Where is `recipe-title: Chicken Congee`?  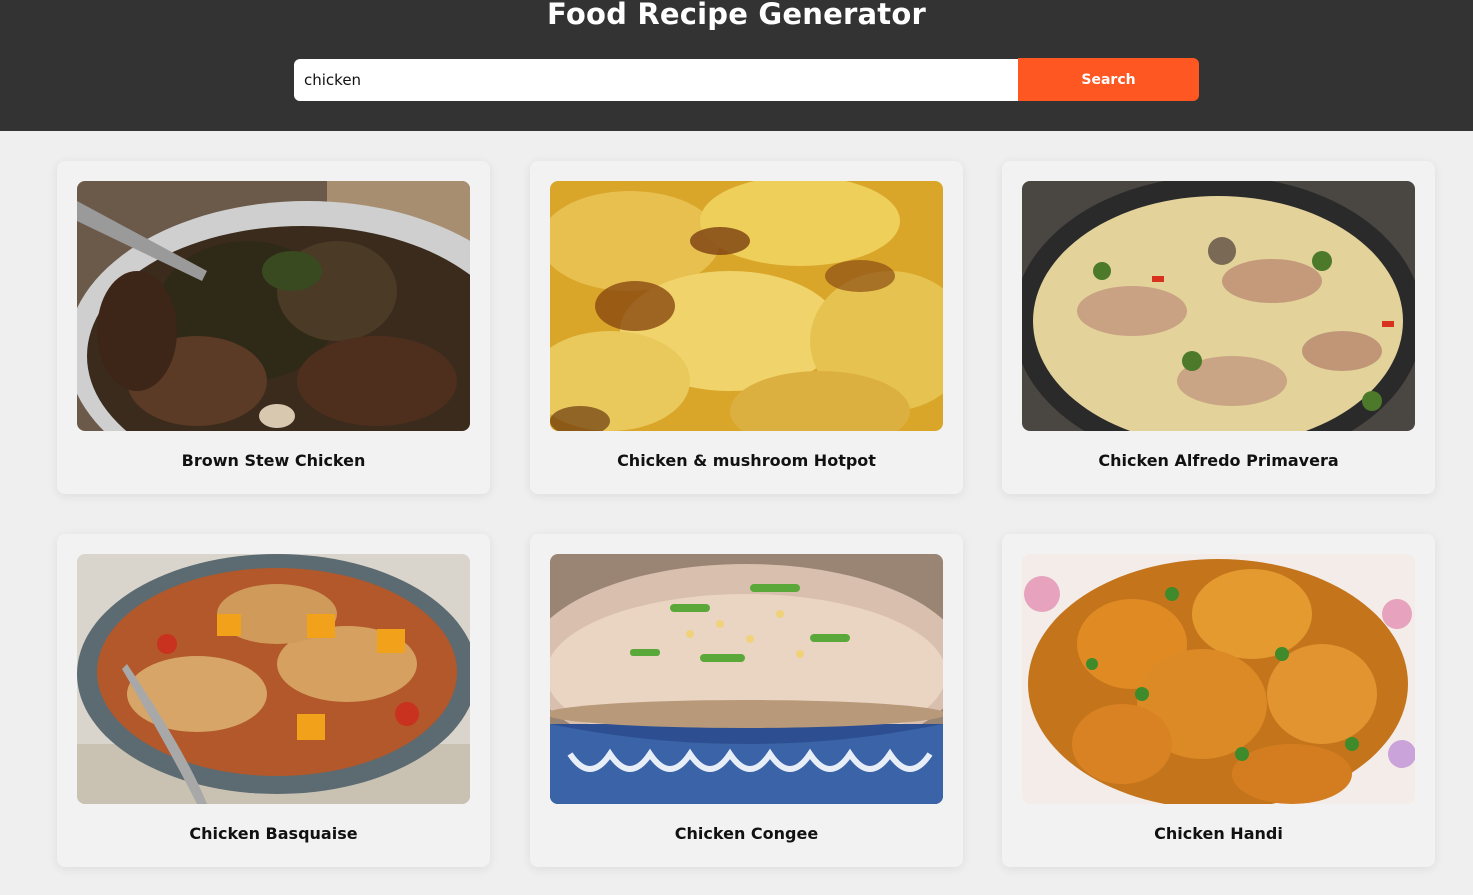
recipe-title: Chicken Congee is located at coordinates (746, 833).